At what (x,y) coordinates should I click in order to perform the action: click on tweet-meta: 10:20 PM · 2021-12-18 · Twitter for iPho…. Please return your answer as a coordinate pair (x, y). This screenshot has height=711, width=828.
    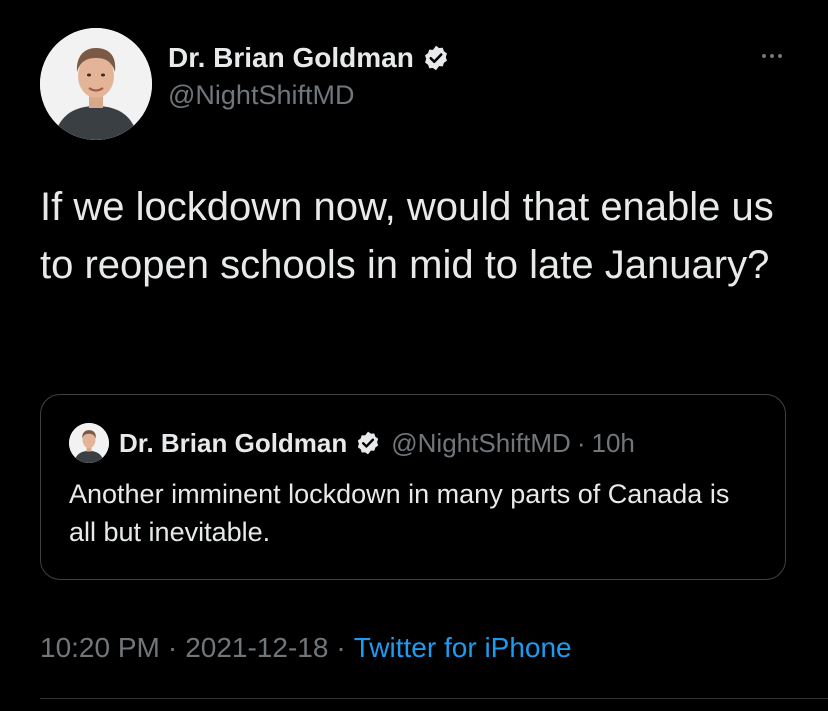
    Looking at the image, I should click on (306, 648).